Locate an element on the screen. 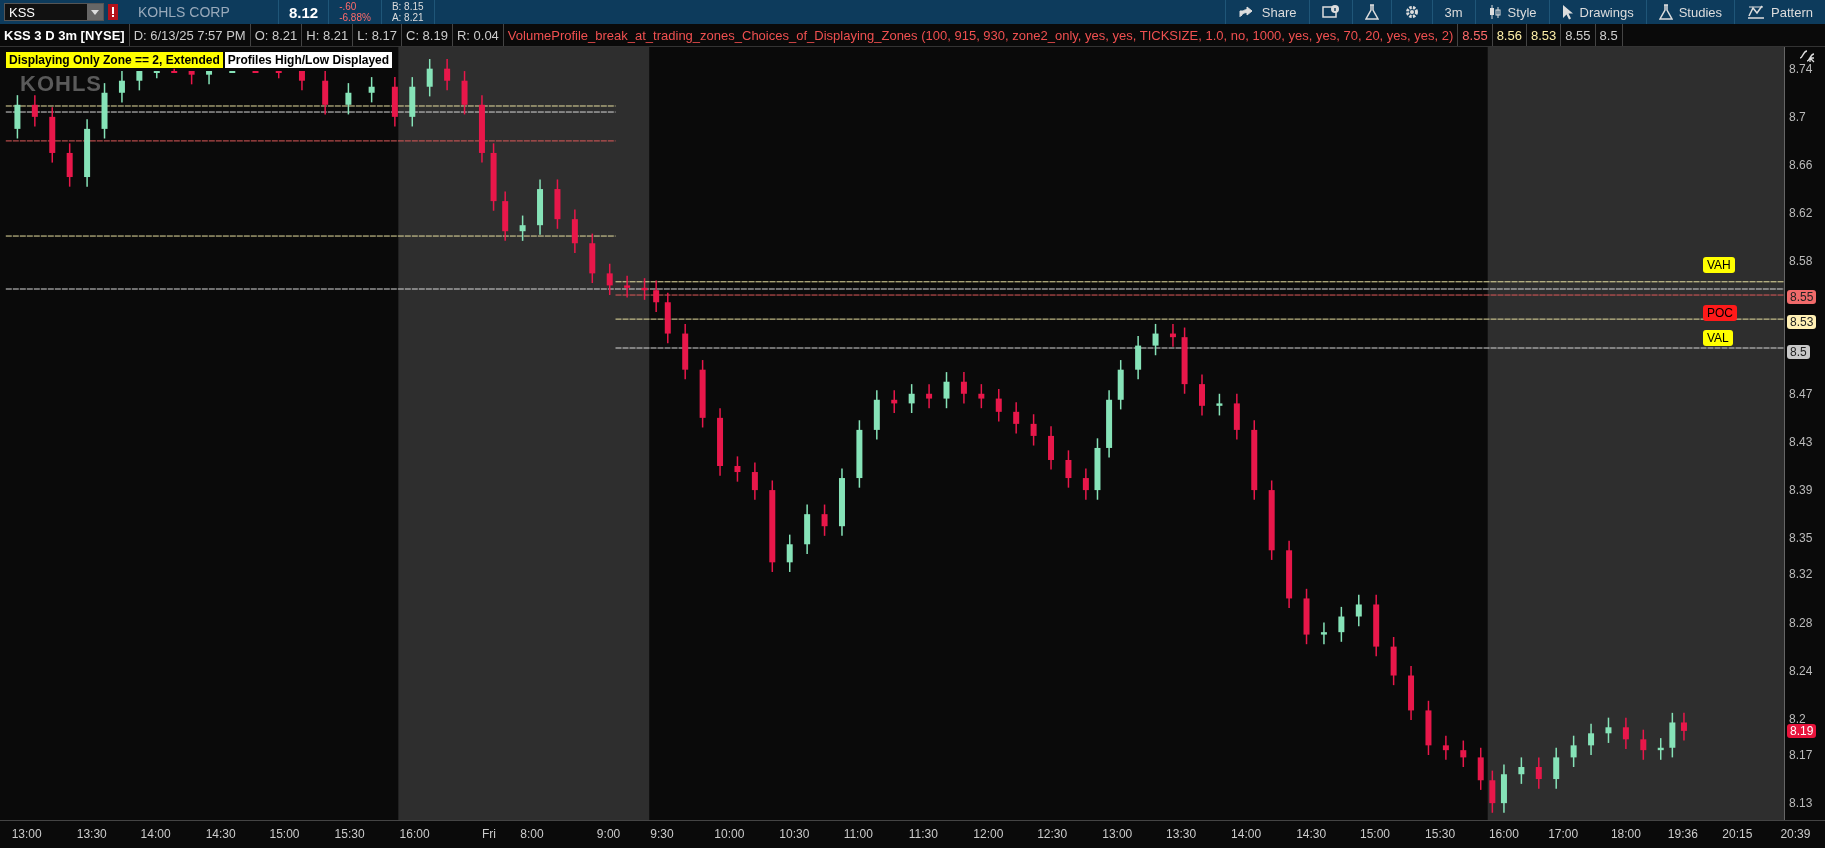 This screenshot has width=1825, height=848. dropdown-icon is located at coordinates (95, 12).